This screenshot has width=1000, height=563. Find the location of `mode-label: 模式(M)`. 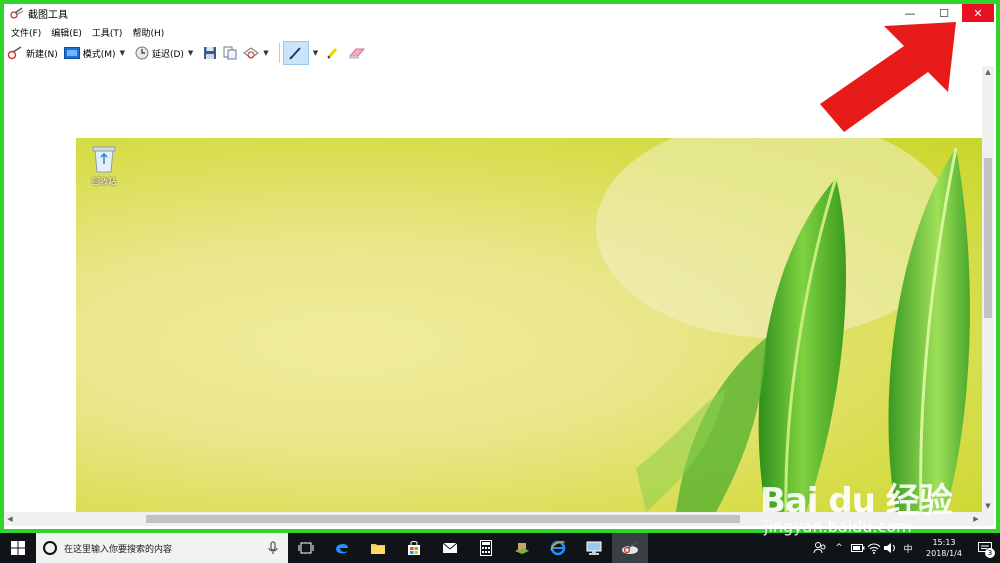

mode-label: 模式(M) is located at coordinates (99, 54).